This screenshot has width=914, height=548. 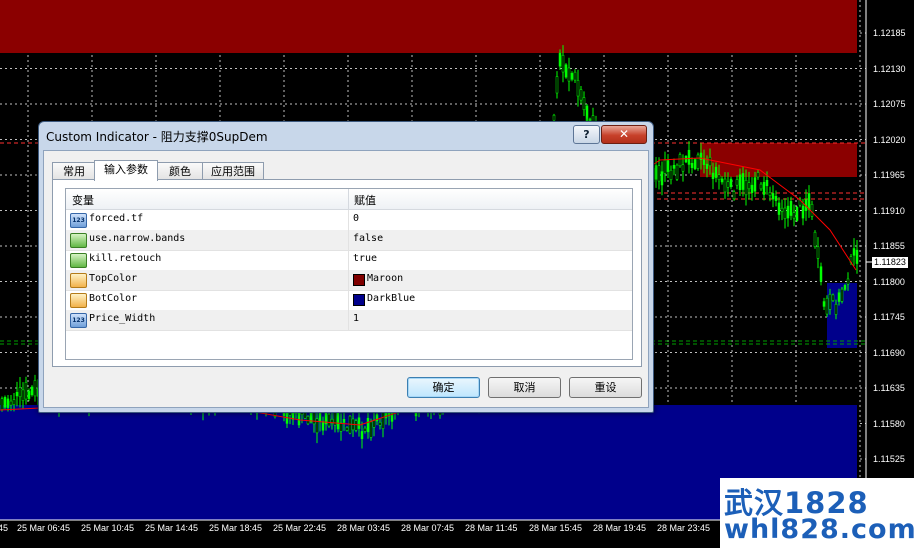 What do you see at coordinates (524, 387) in the screenshot?
I see `cancel-button: 取消` at bounding box center [524, 387].